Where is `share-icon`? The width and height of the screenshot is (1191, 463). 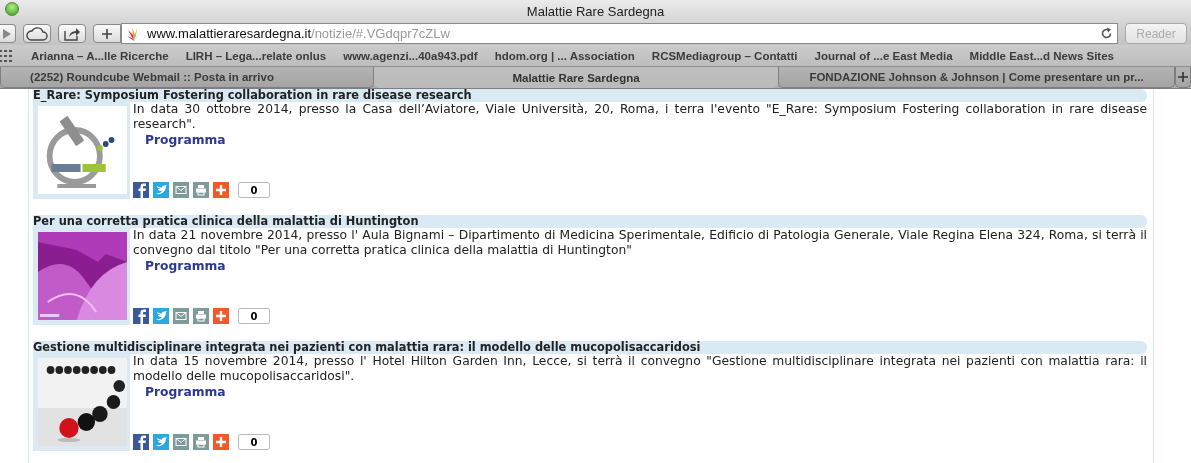 share-icon is located at coordinates (72, 33).